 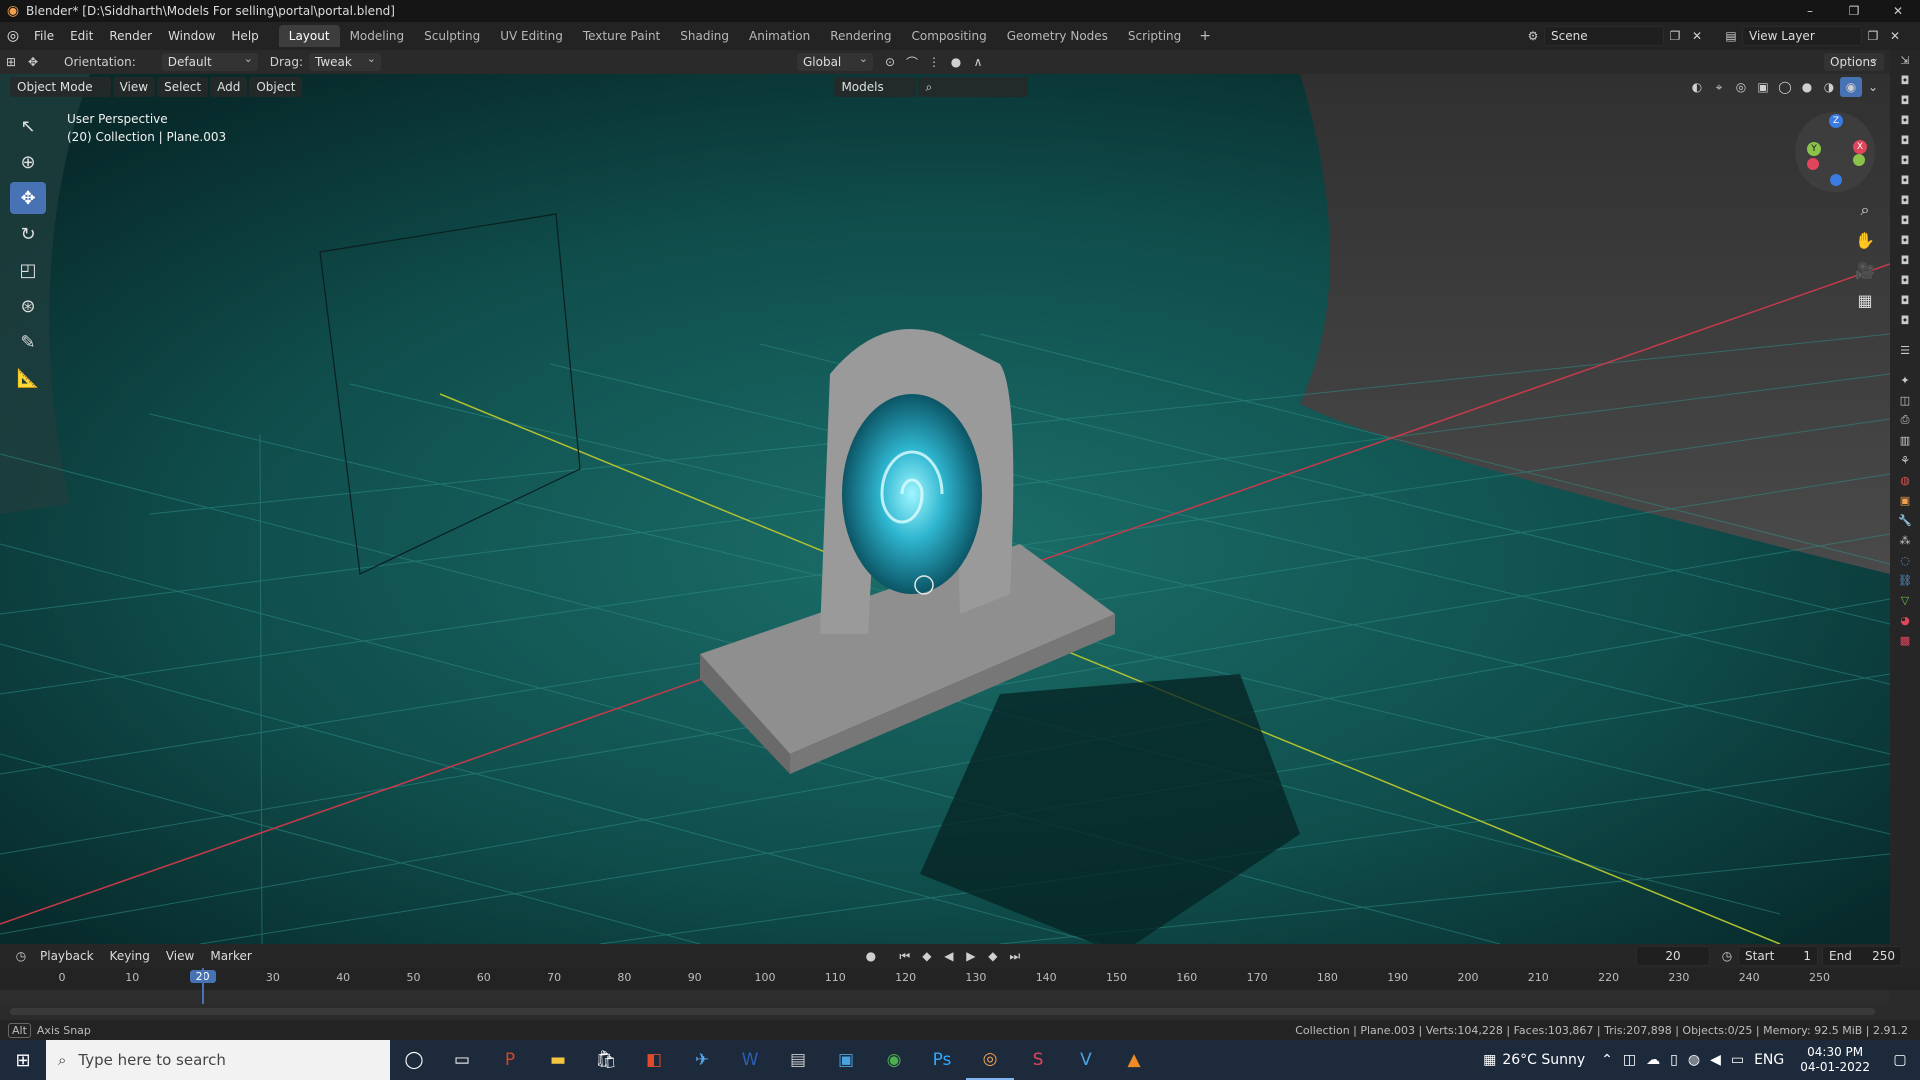 I want to click on proportional-edit-icon: ●, so click(x=956, y=62).